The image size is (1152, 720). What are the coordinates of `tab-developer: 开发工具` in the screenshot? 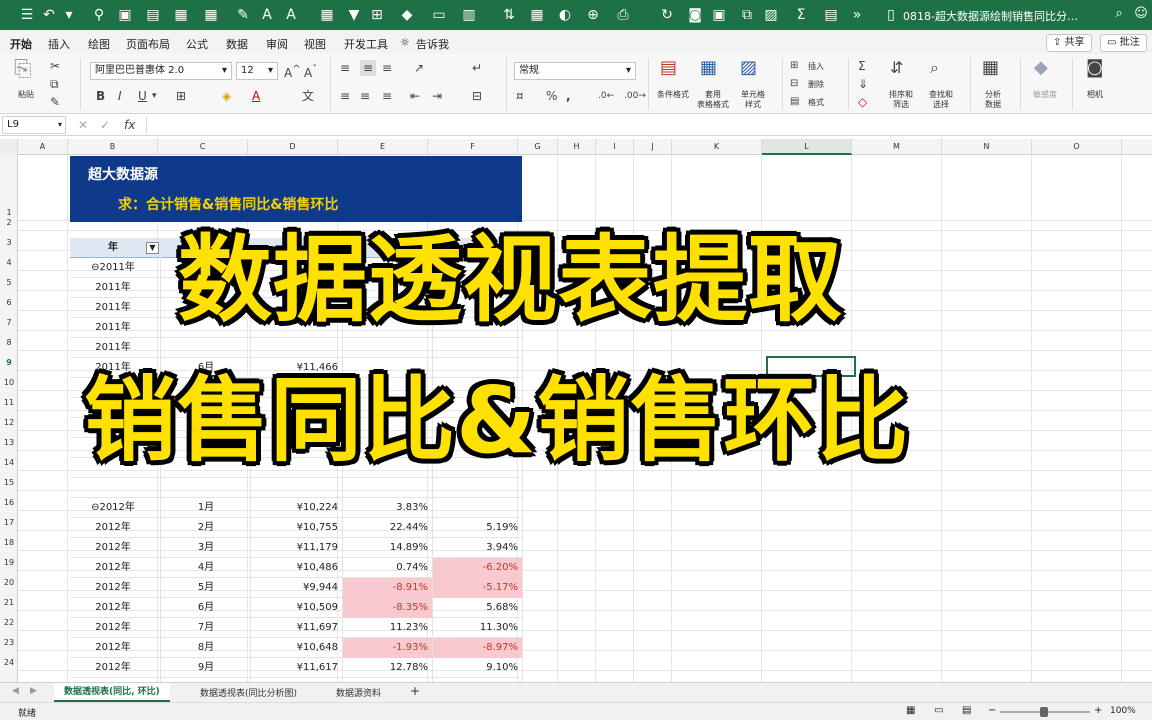 It's located at (366, 44).